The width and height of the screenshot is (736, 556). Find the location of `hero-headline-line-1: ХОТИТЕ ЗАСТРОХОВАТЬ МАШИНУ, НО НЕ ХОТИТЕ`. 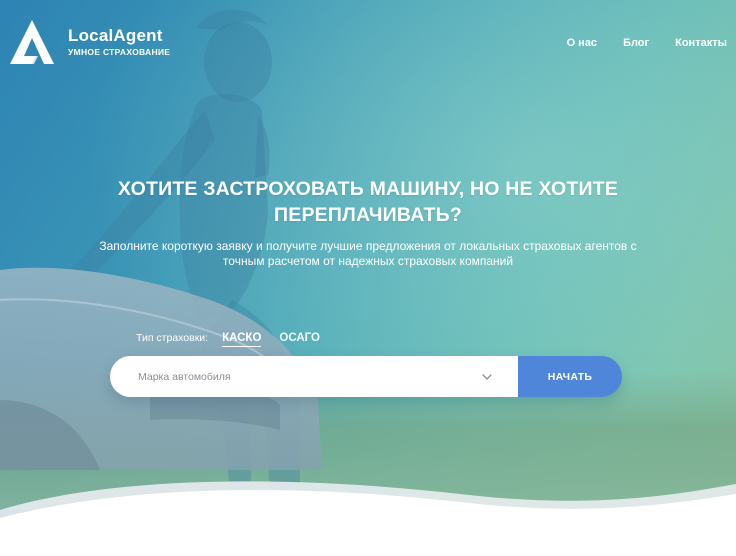

hero-headline-line-1: ХОТИТЕ ЗАСТРОХОВАТЬ МАШИНУ, НО НЕ ХОТИТЕ is located at coordinates (368, 189).